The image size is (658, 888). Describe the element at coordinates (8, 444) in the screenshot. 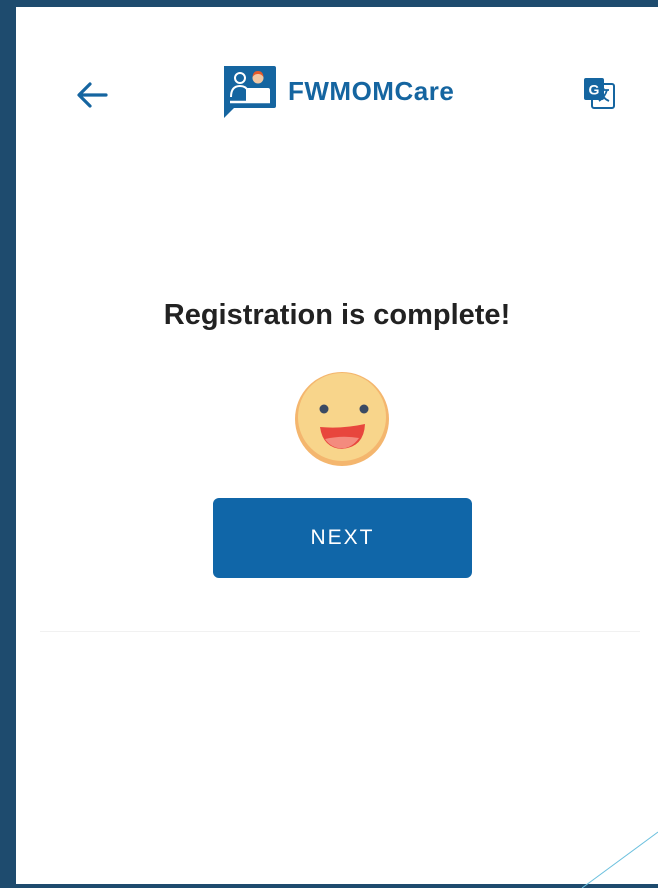

I see `frame-border-left` at that location.